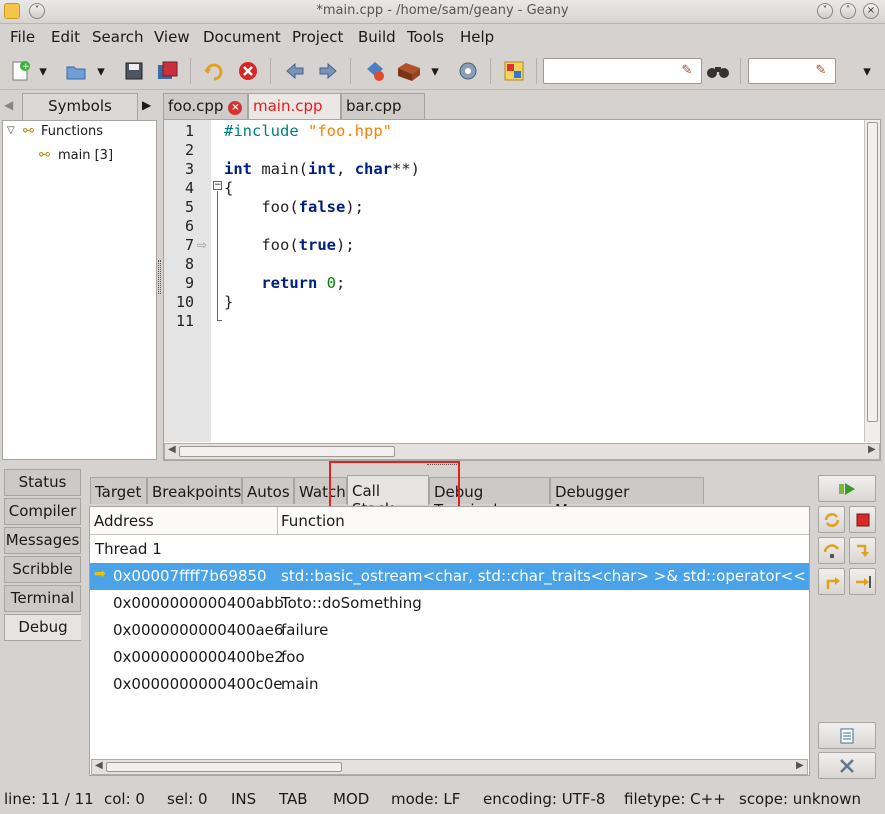 Image resolution: width=885 pixels, height=814 pixels. I want to click on editor-vscroll-thumb, so click(872, 272).